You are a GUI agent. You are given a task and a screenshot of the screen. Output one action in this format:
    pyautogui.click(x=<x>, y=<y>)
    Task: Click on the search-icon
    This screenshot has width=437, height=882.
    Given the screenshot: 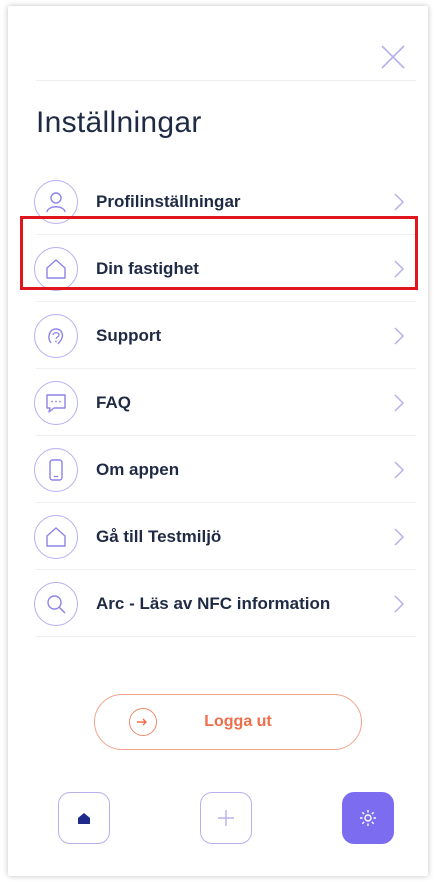 What is the action you would take?
    pyautogui.click(x=56, y=603)
    